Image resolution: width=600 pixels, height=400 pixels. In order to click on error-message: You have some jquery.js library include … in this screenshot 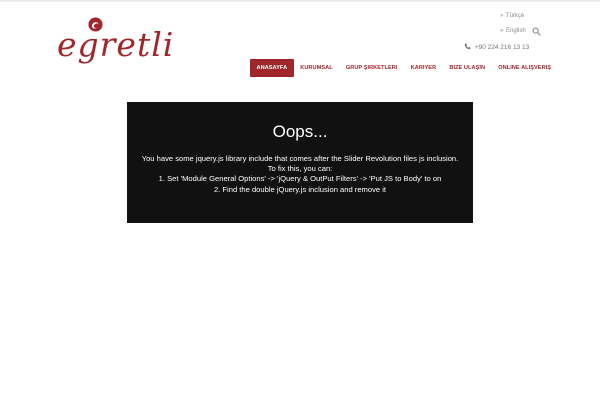, I will do `click(300, 174)`.